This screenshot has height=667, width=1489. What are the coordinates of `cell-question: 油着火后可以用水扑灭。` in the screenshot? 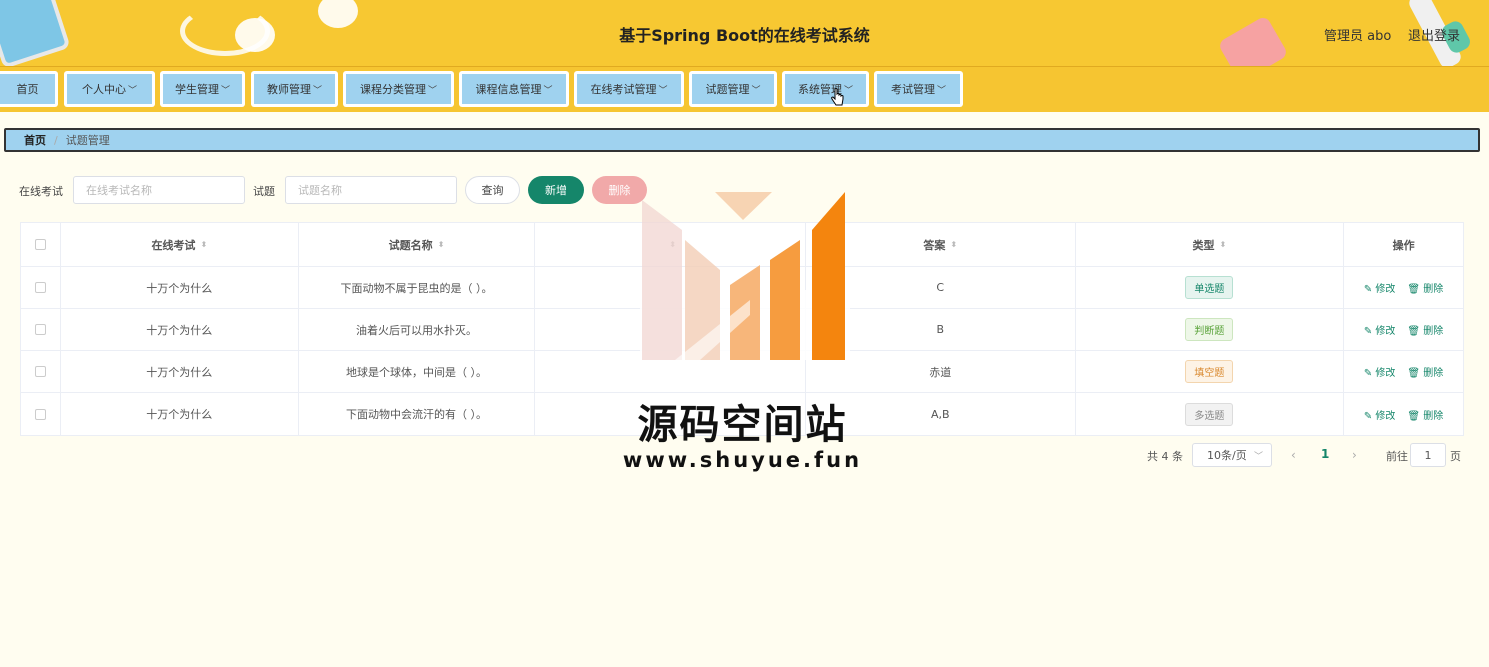 It's located at (417, 329).